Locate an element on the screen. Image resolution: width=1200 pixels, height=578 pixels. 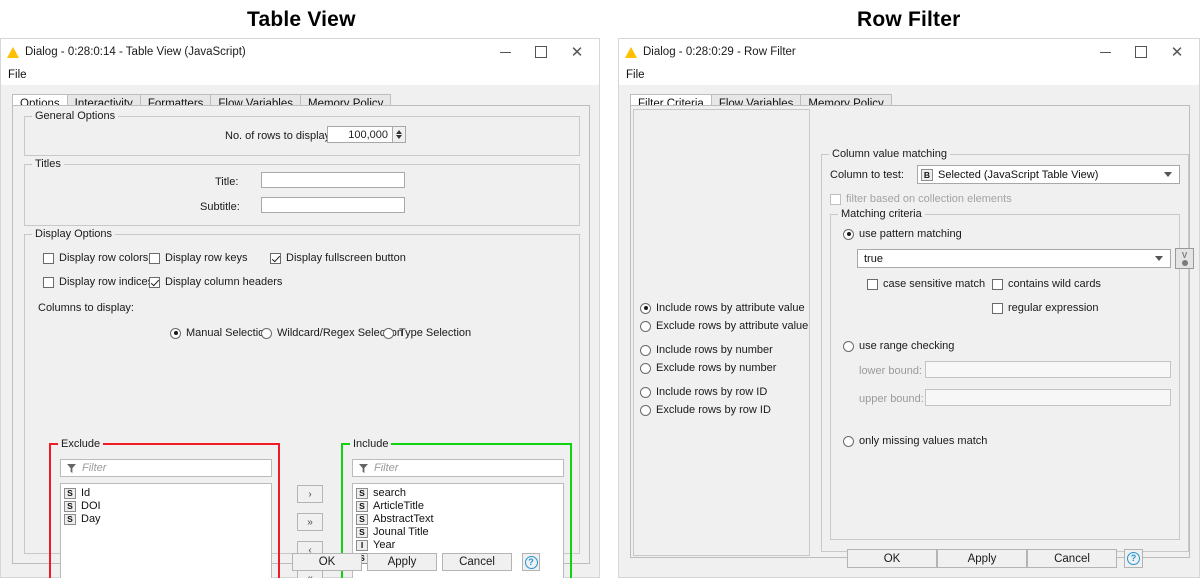
checkbox-case-sensitive-match: case sensitive match is located at coordinates (926, 284).